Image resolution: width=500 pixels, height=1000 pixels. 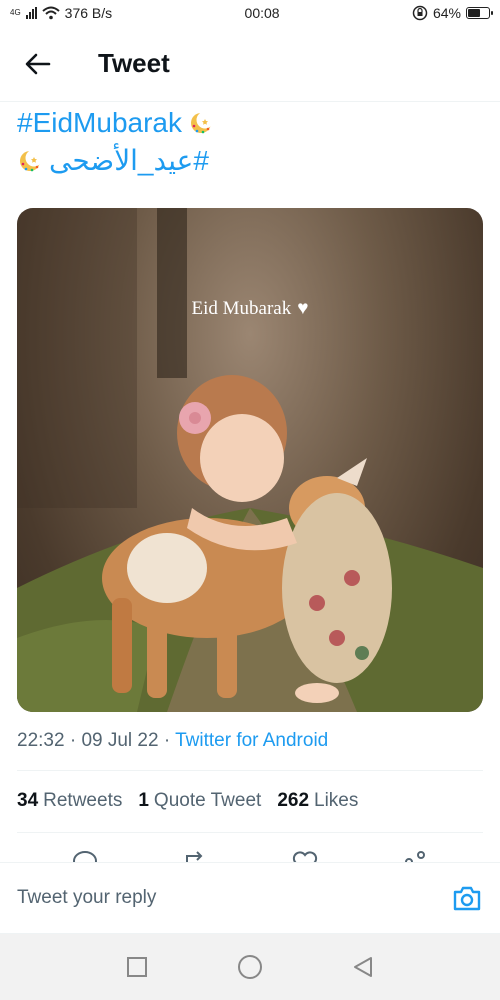 What do you see at coordinates (120, 740) in the screenshot?
I see `tweet-date: 09 Jul 22` at bounding box center [120, 740].